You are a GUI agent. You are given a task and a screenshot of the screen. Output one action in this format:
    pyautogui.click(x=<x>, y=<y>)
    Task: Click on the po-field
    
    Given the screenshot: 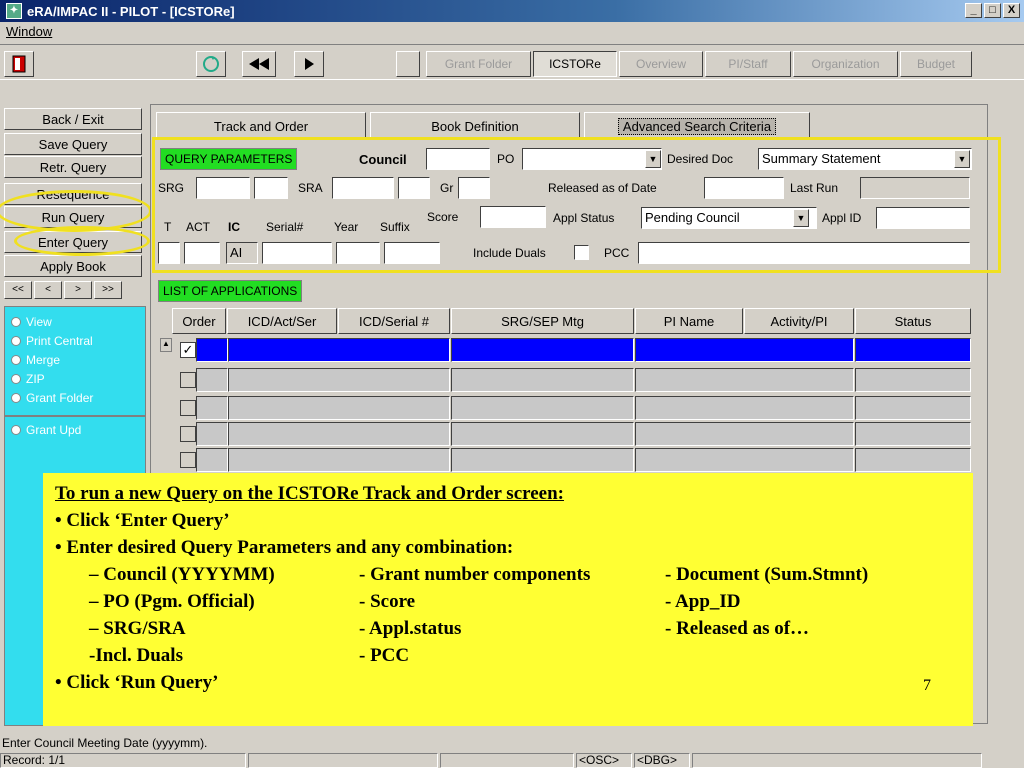 What is the action you would take?
    pyautogui.click(x=592, y=159)
    